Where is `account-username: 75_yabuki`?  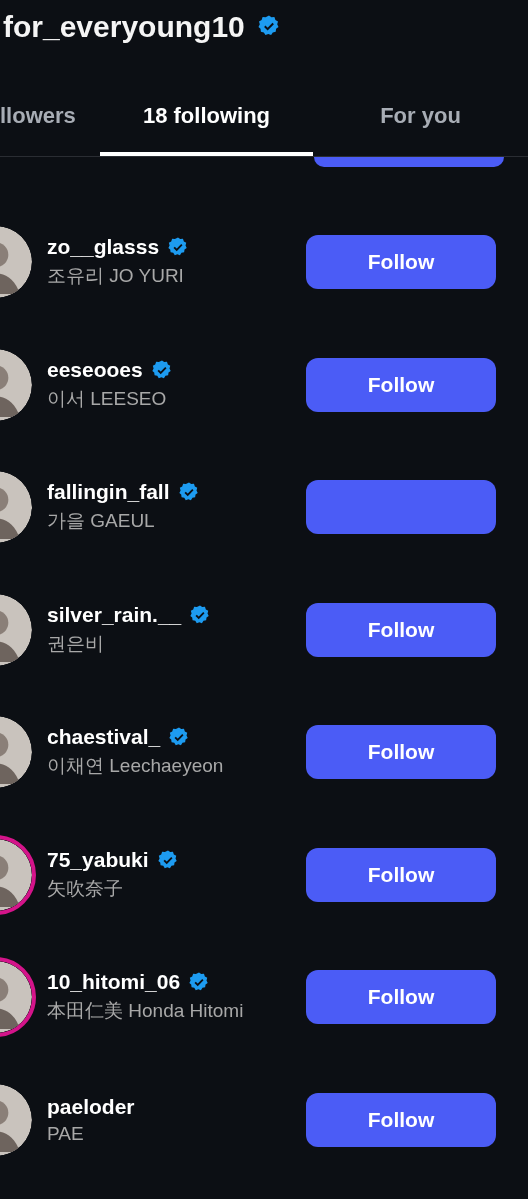
account-username: 75_yabuki is located at coordinates (98, 859).